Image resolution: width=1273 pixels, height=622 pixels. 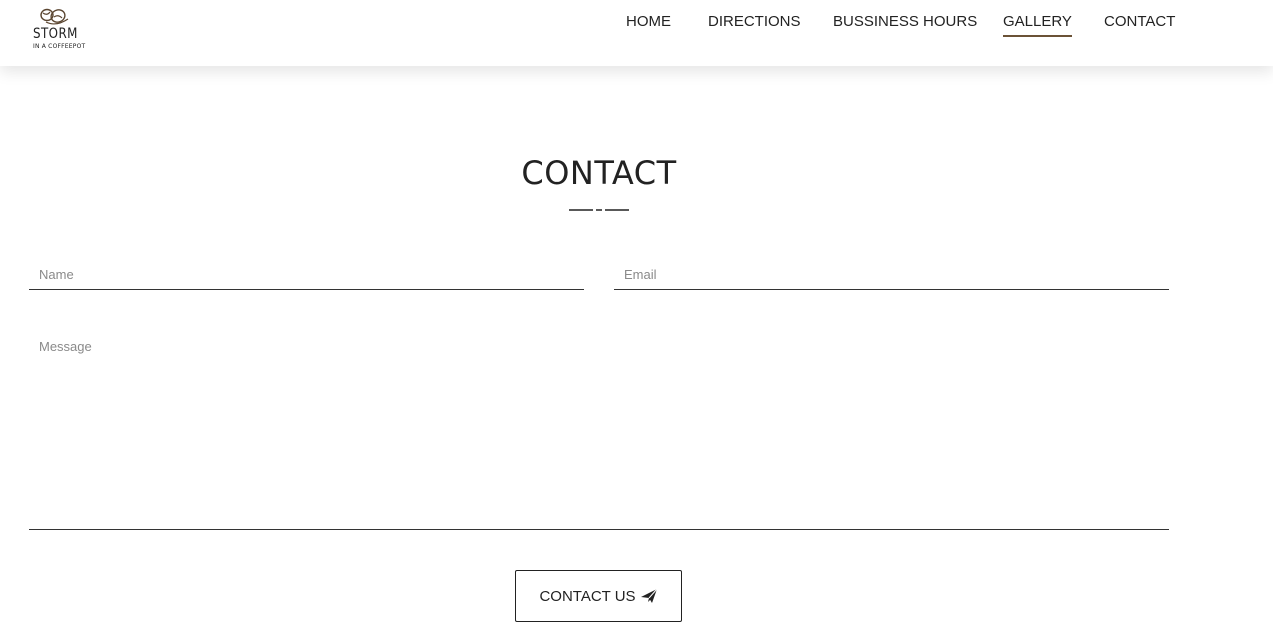 What do you see at coordinates (587, 596) in the screenshot?
I see `contact-us-button-label: CONTACT US` at bounding box center [587, 596].